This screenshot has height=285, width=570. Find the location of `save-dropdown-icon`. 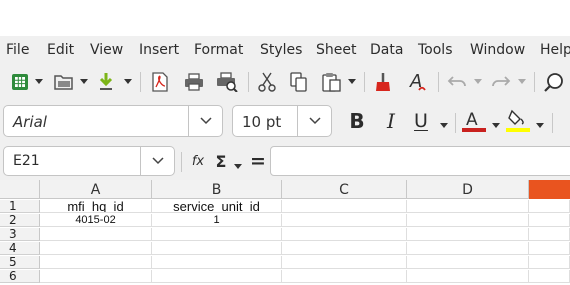

save-dropdown-icon is located at coordinates (128, 81).